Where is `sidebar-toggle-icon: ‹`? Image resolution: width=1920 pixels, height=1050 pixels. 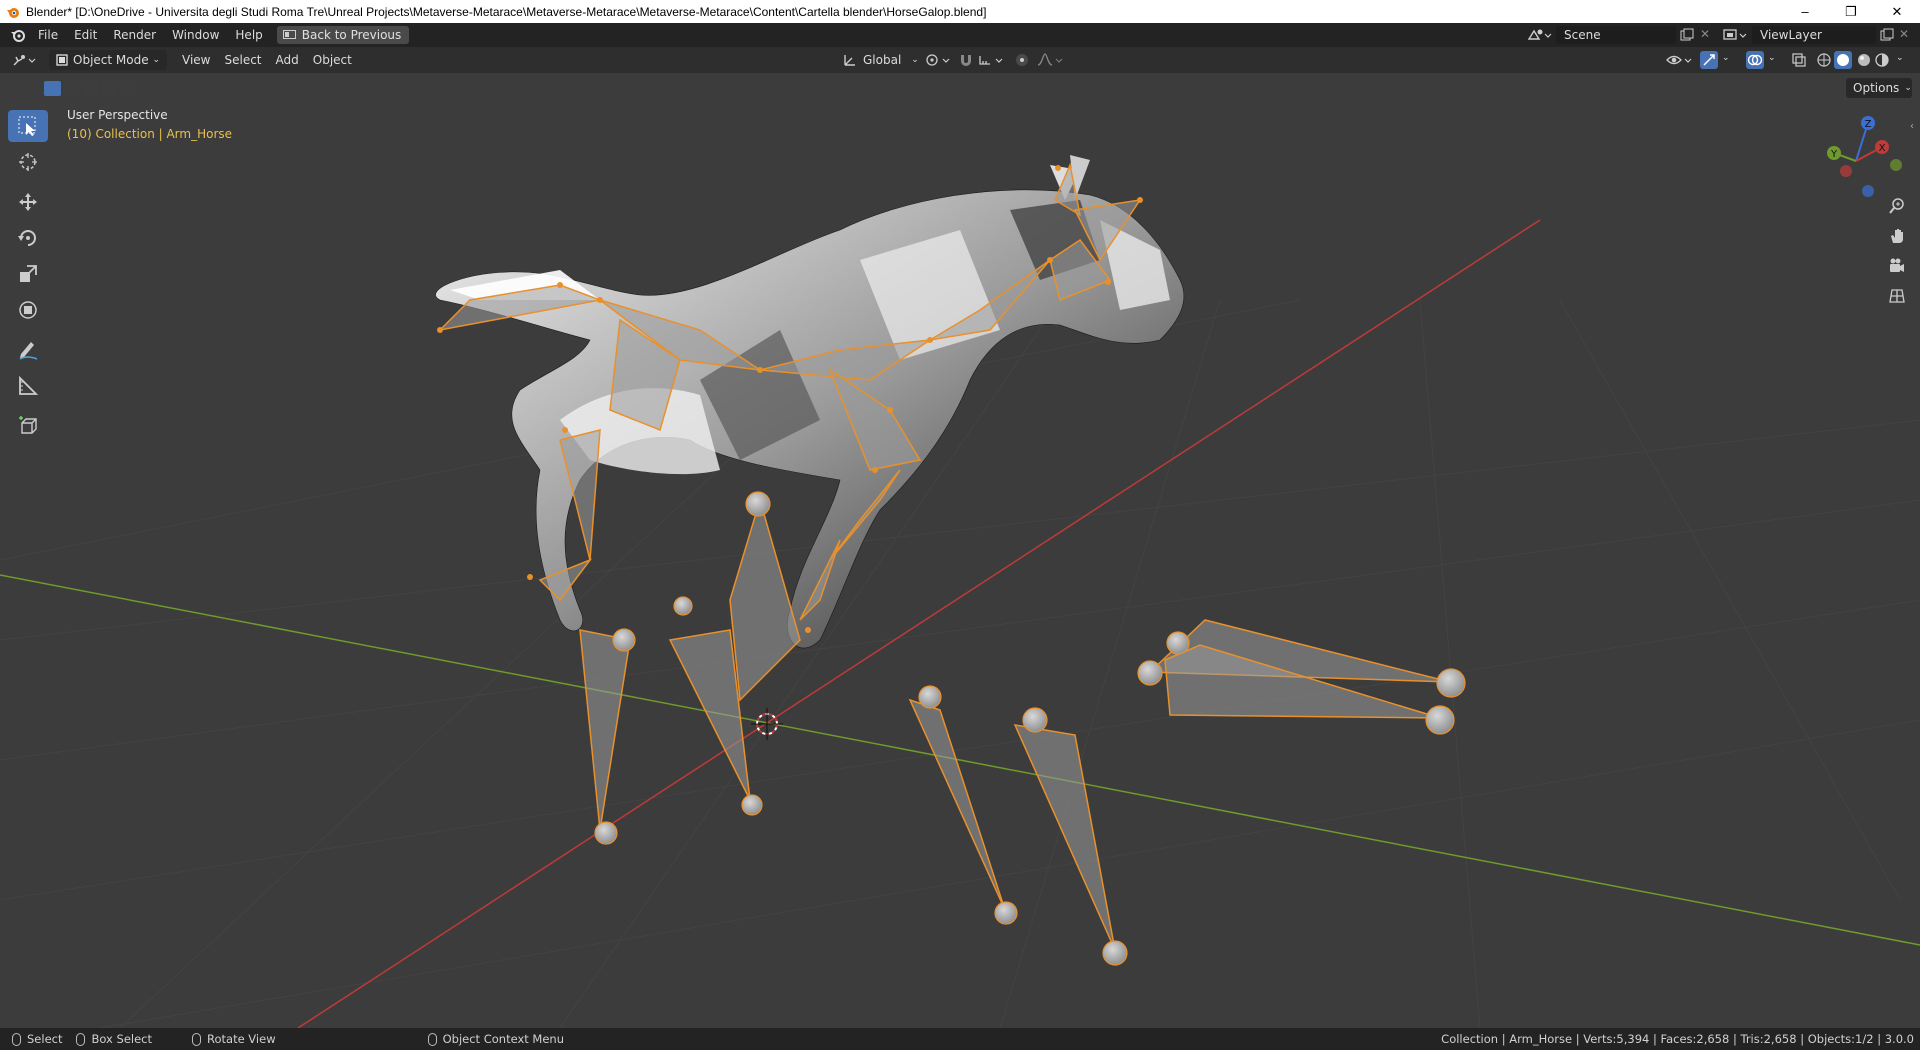
sidebar-toggle-icon: ‹ is located at coordinates (1912, 126).